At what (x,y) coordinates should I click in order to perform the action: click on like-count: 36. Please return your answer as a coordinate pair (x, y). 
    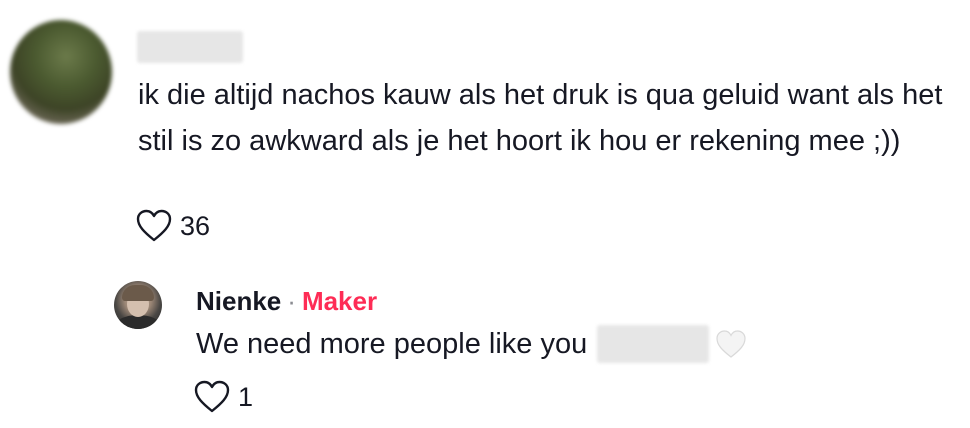
    Looking at the image, I should click on (195, 225).